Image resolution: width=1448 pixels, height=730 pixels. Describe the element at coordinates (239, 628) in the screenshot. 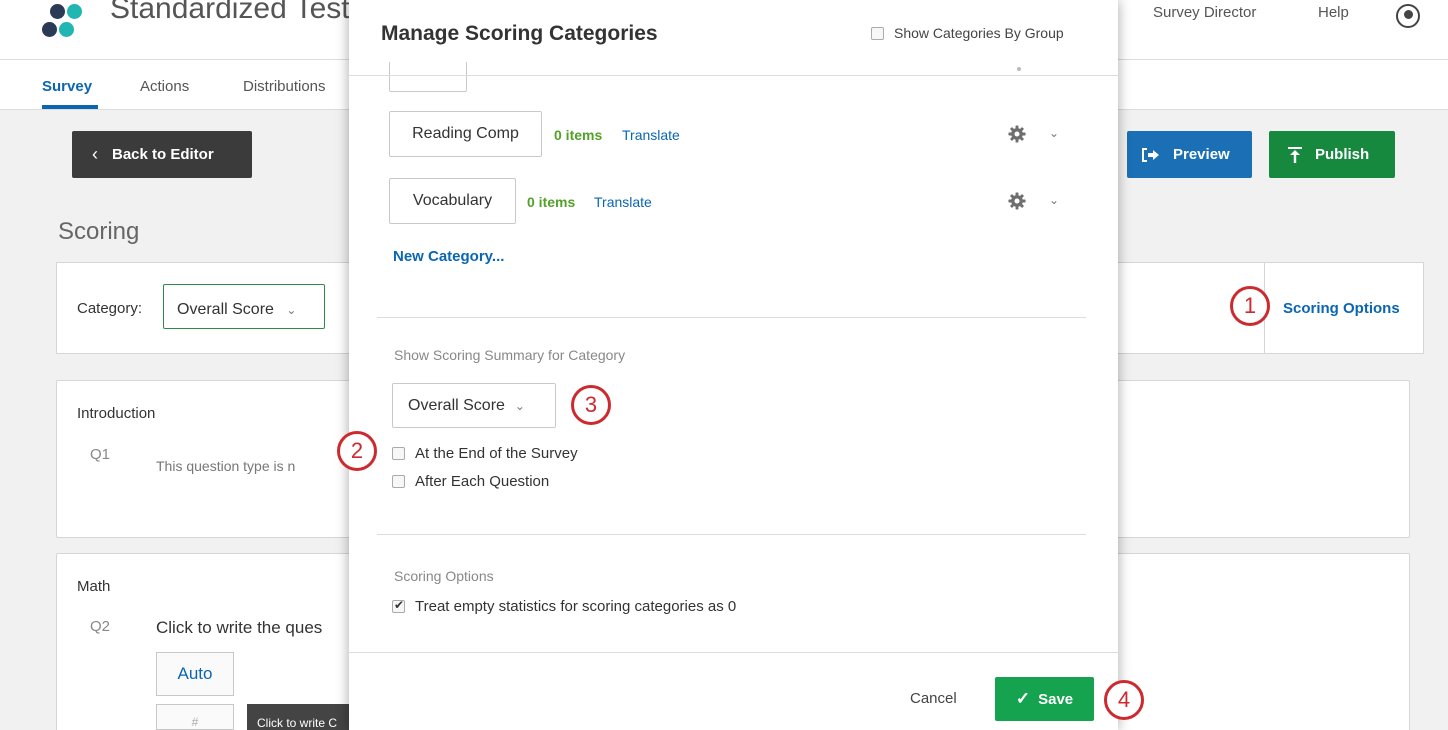

I see `question-text: Click to write the ques` at that location.